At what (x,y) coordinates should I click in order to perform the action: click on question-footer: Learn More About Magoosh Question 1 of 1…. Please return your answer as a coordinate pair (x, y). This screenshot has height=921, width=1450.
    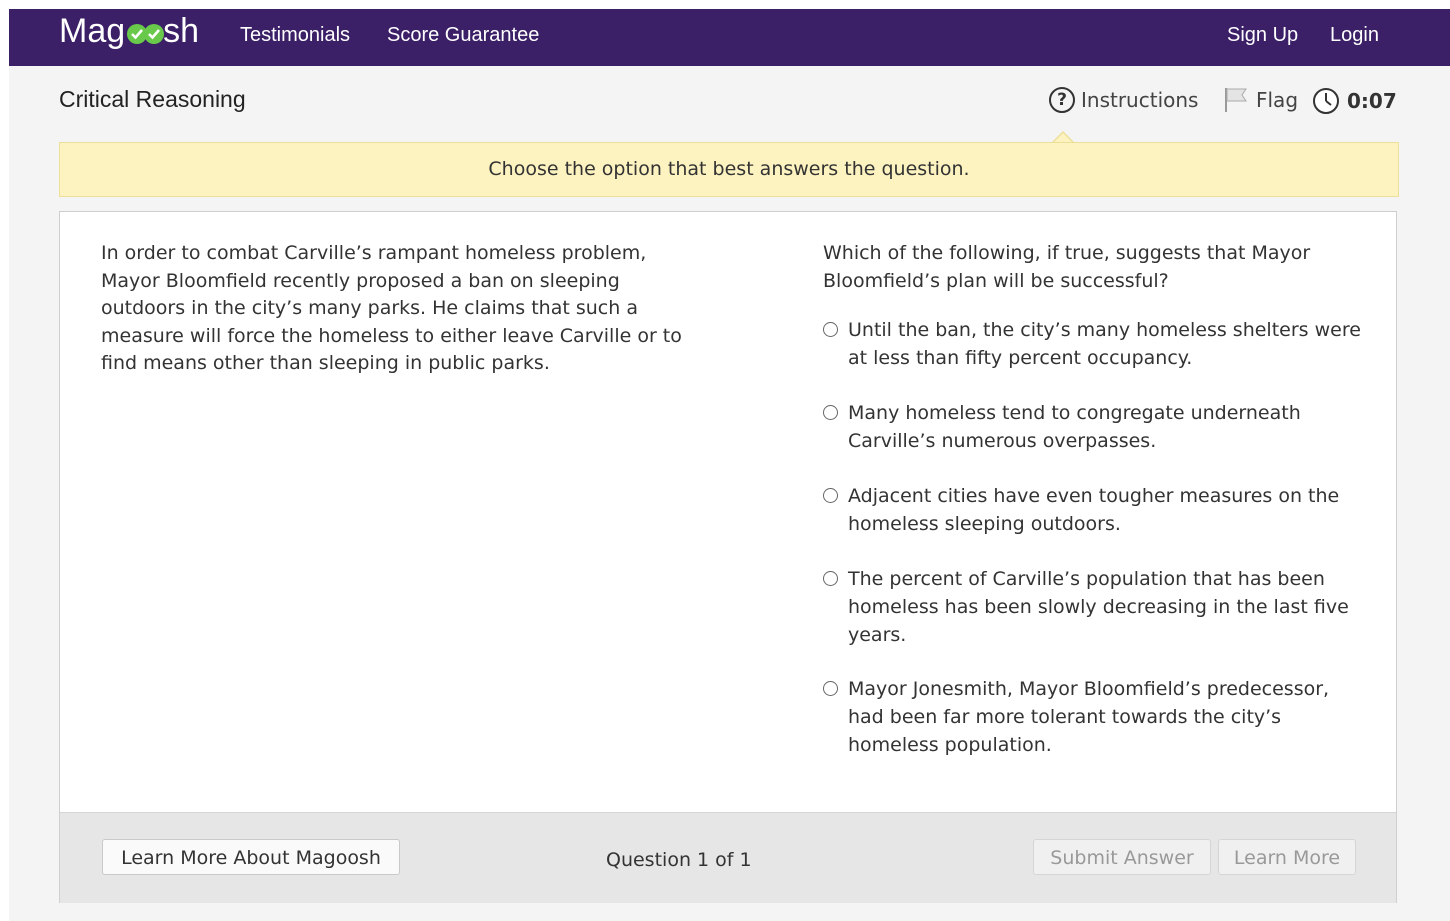
    Looking at the image, I should click on (728, 857).